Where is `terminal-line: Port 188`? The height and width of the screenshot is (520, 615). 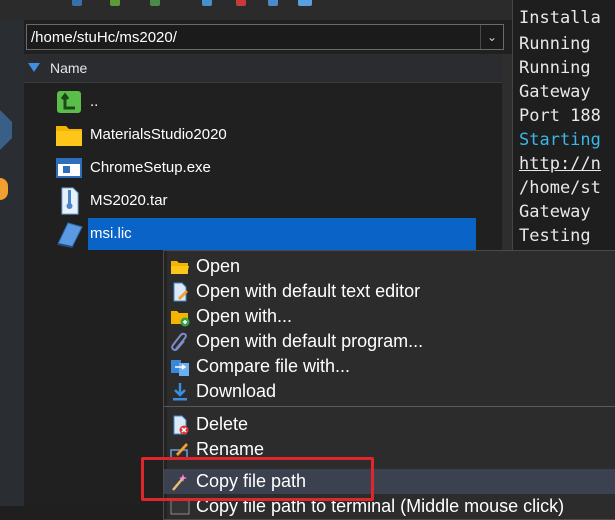 terminal-line: Port 188 is located at coordinates (560, 116).